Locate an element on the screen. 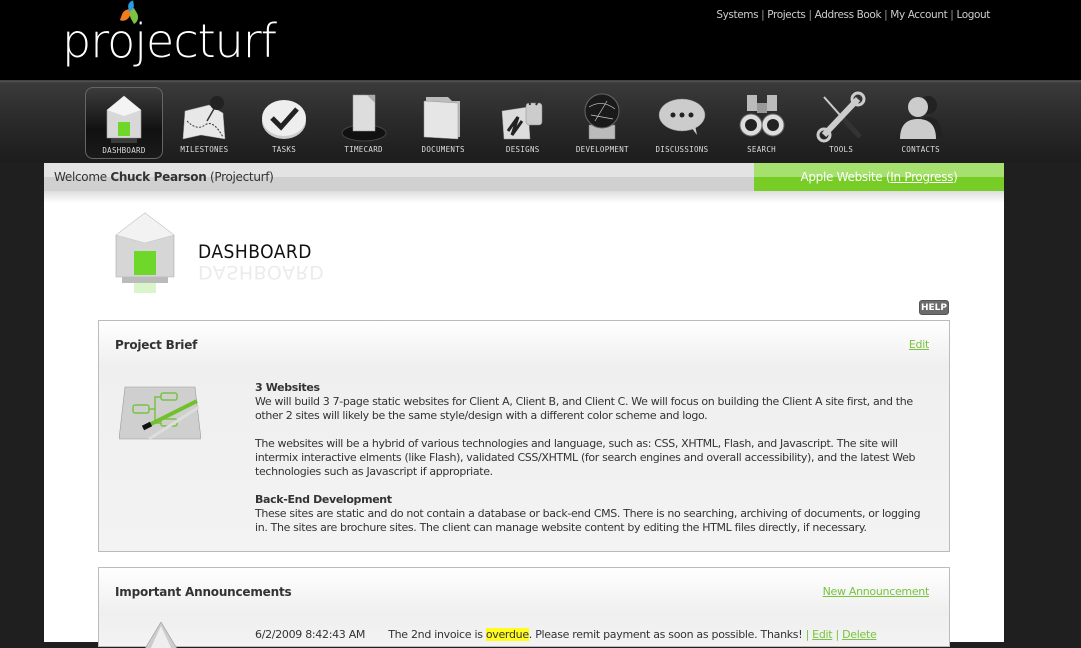 Image resolution: width=1081 pixels, height=648 pixels. nav-tools: TOOLS is located at coordinates (841, 123).